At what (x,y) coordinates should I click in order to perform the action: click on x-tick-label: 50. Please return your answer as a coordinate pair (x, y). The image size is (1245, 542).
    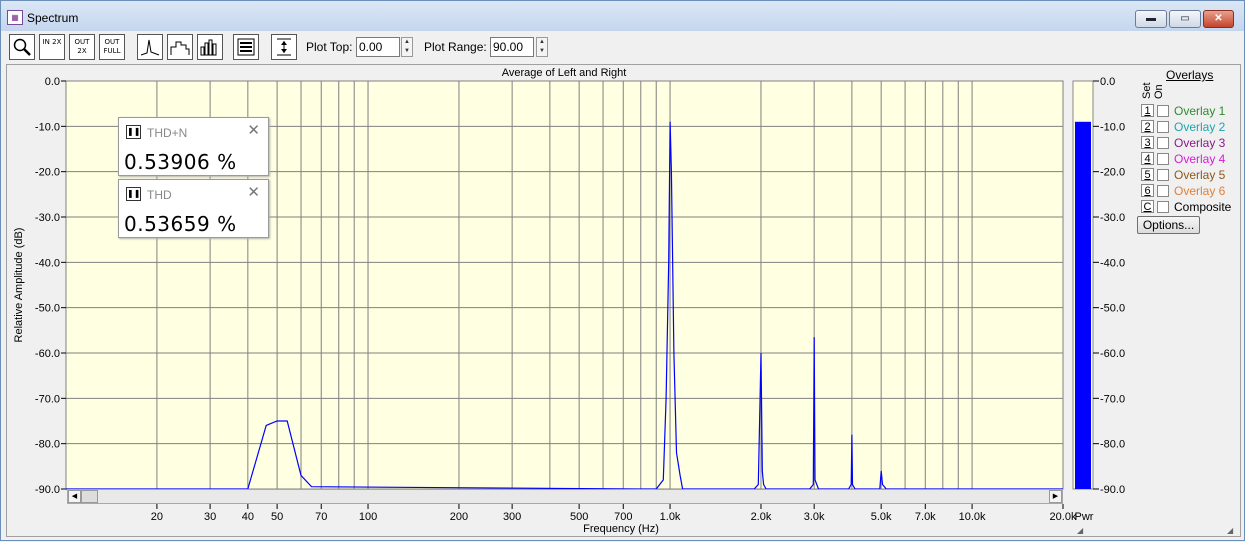
    Looking at the image, I should click on (277, 517).